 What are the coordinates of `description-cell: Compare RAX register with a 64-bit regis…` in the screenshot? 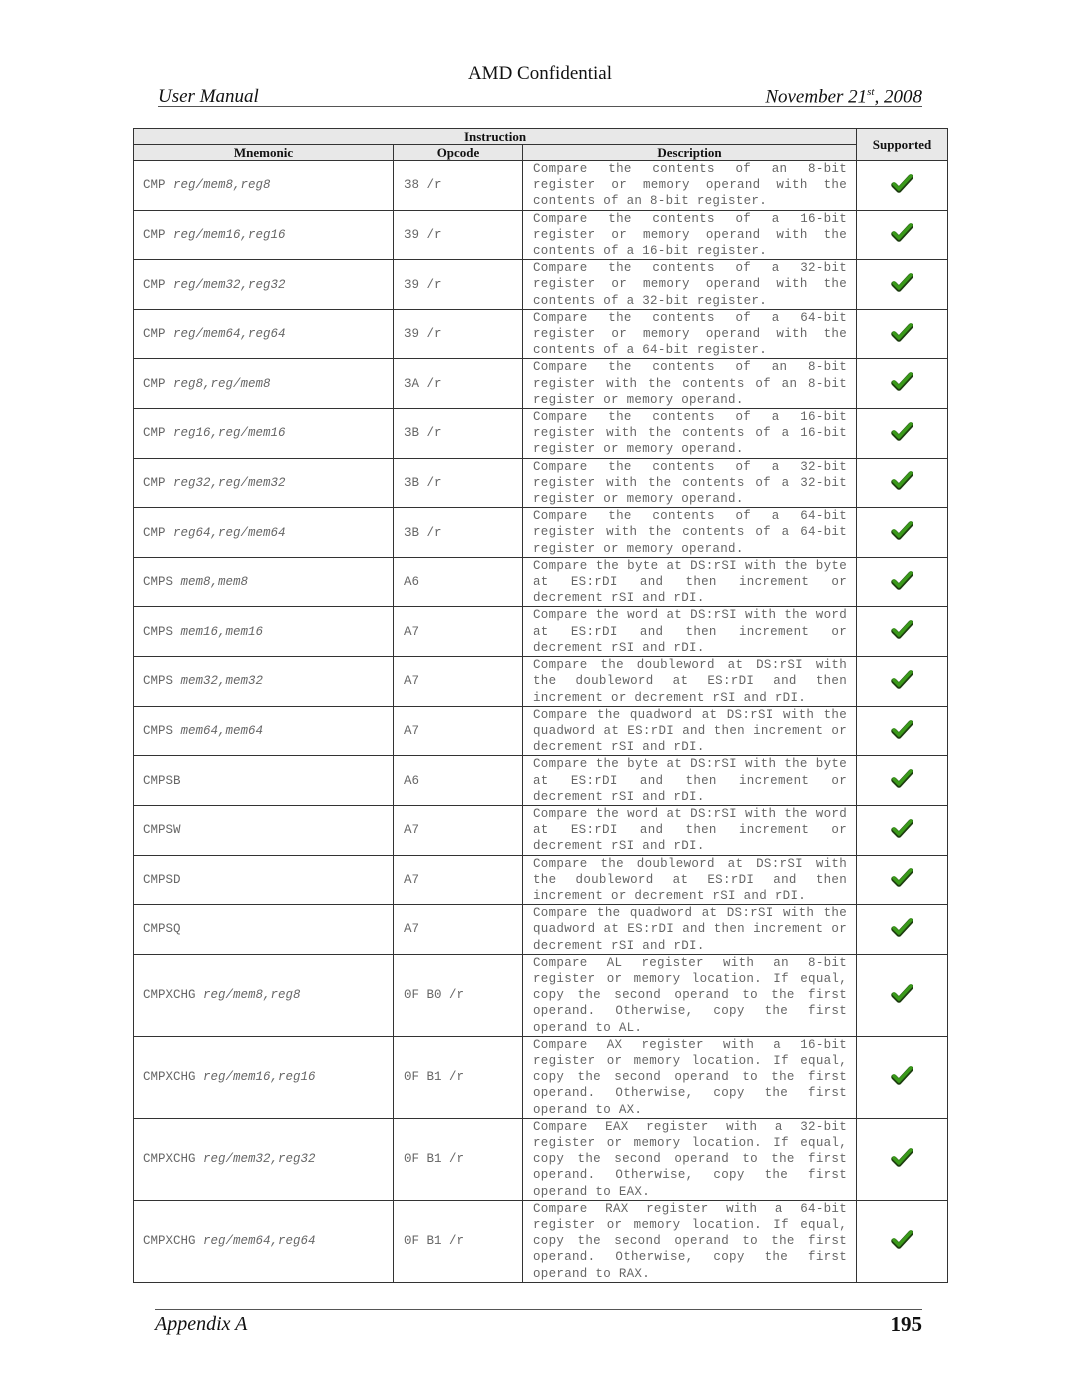 It's located at (689, 1241).